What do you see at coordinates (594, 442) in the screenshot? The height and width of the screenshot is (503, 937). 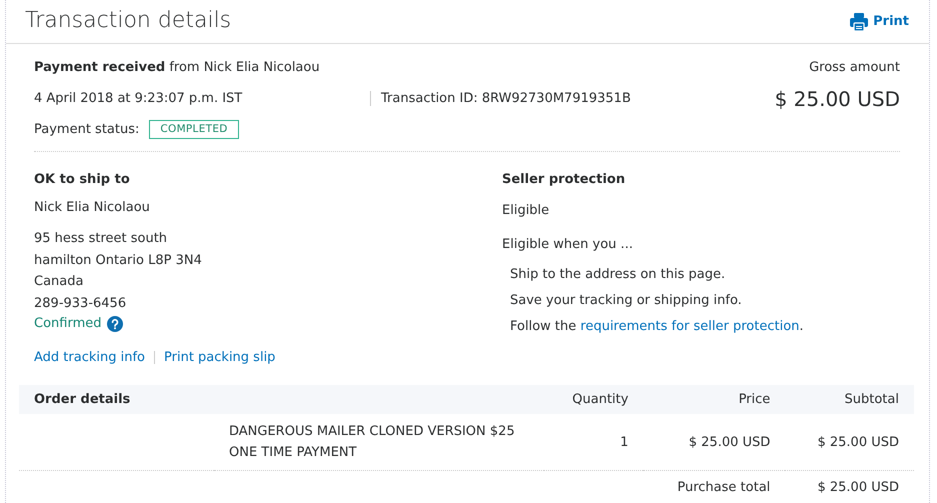 I see `item-quantity: 1` at bounding box center [594, 442].